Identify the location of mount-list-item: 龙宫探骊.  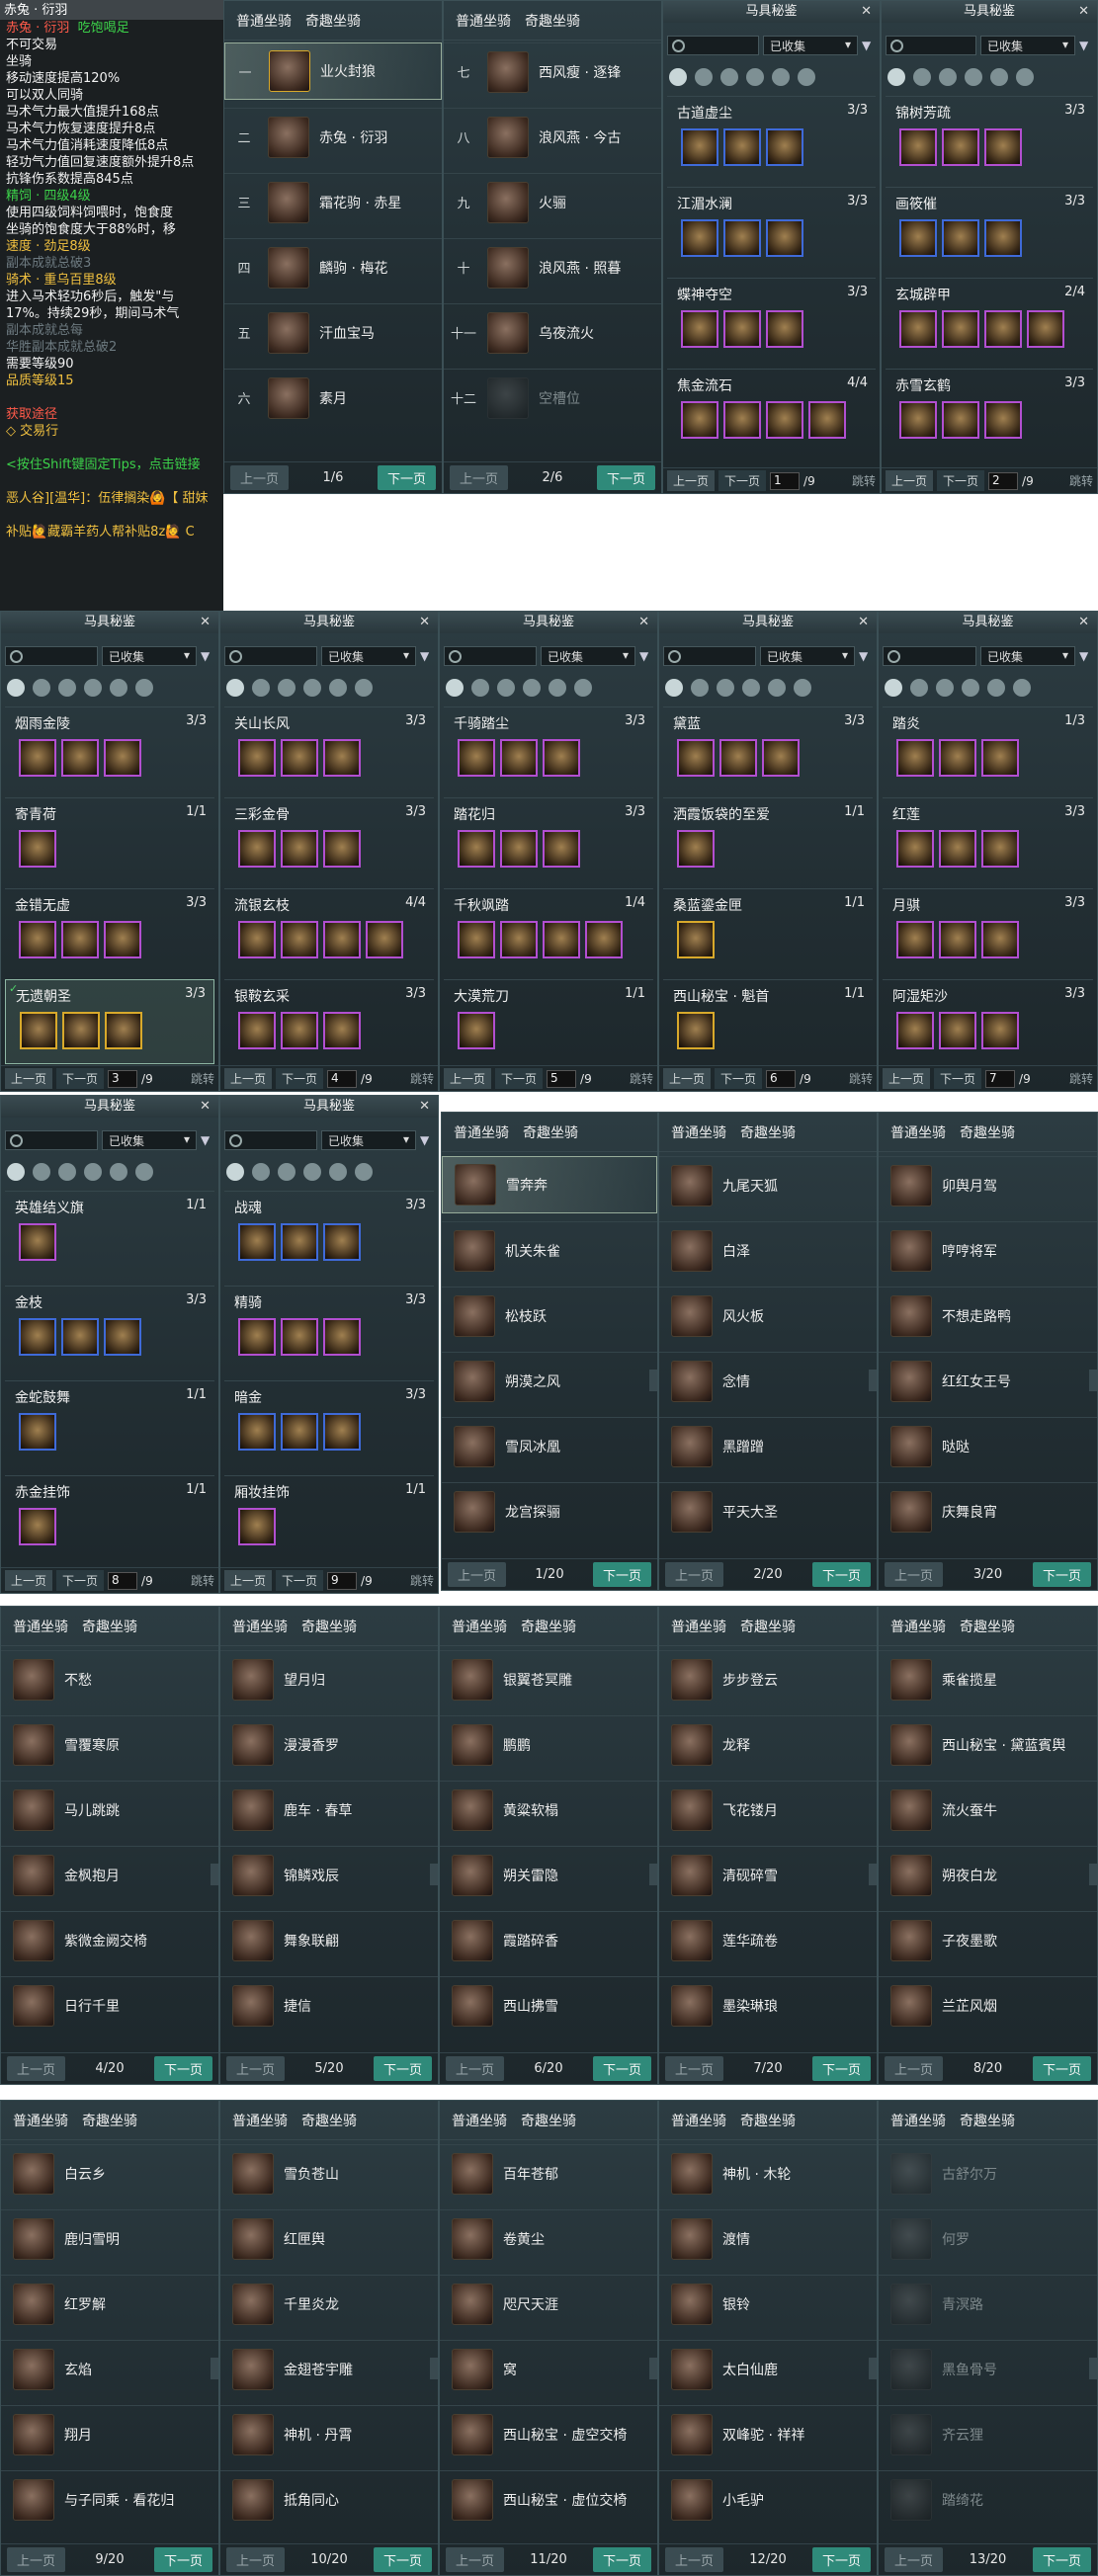
(549, 1510).